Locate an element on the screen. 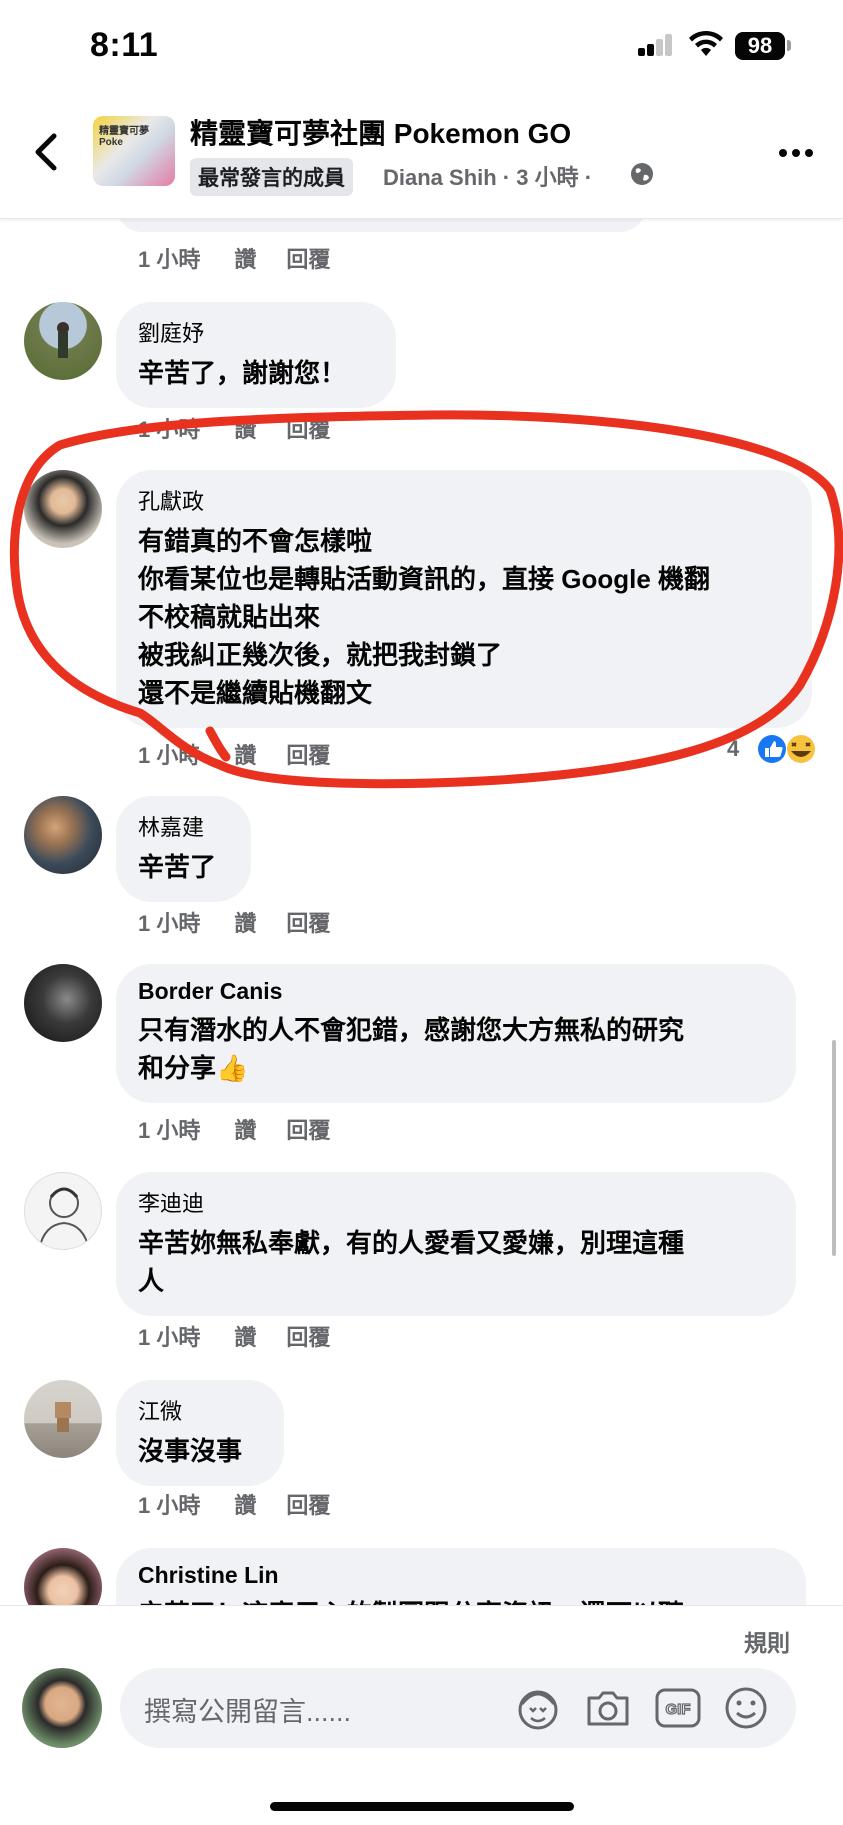 This screenshot has width=843, height=1825. gif-icon: GIF is located at coordinates (678, 1708).